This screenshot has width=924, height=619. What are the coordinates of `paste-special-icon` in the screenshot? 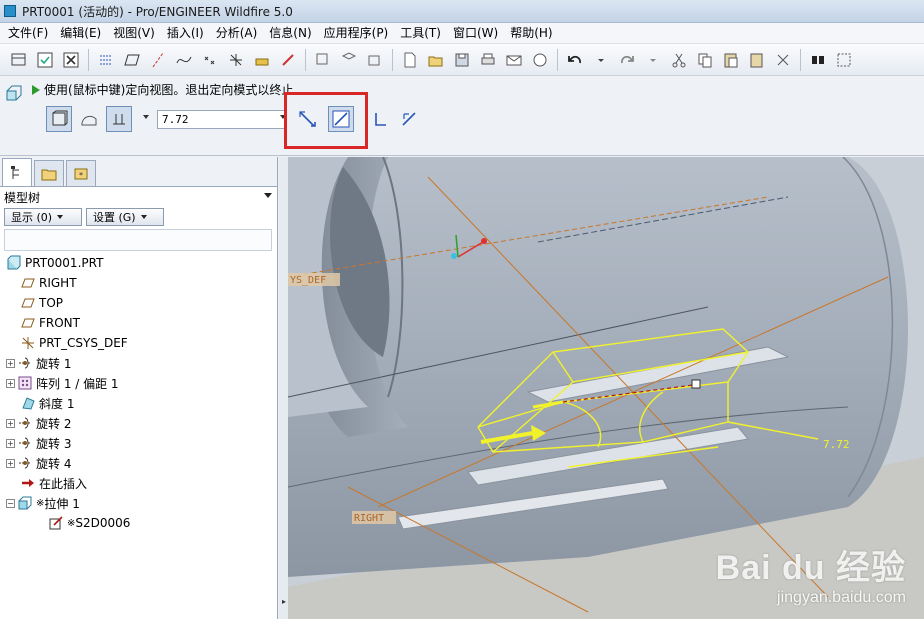 It's located at (757, 60).